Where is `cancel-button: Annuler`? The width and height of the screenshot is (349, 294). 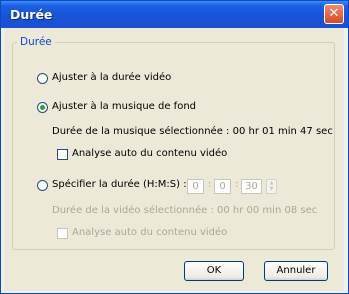 cancel-button: Annuler is located at coordinates (296, 271).